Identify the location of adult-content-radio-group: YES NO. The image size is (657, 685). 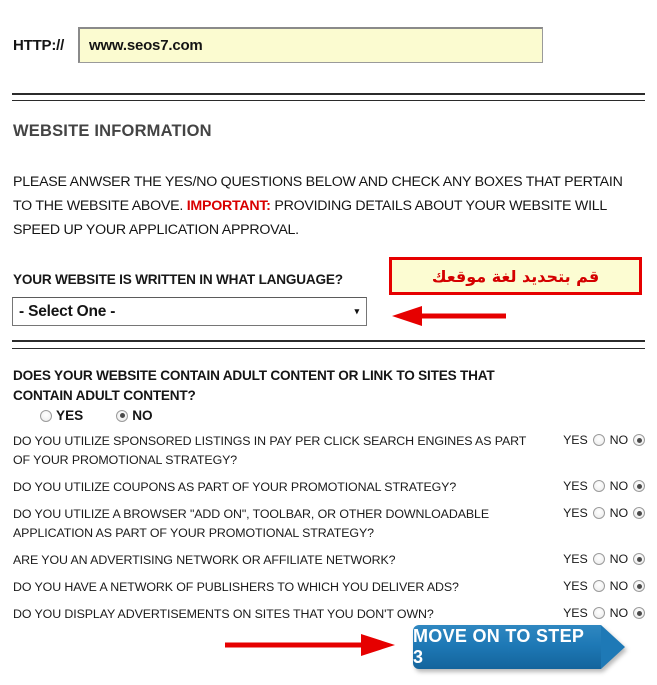
(96, 415).